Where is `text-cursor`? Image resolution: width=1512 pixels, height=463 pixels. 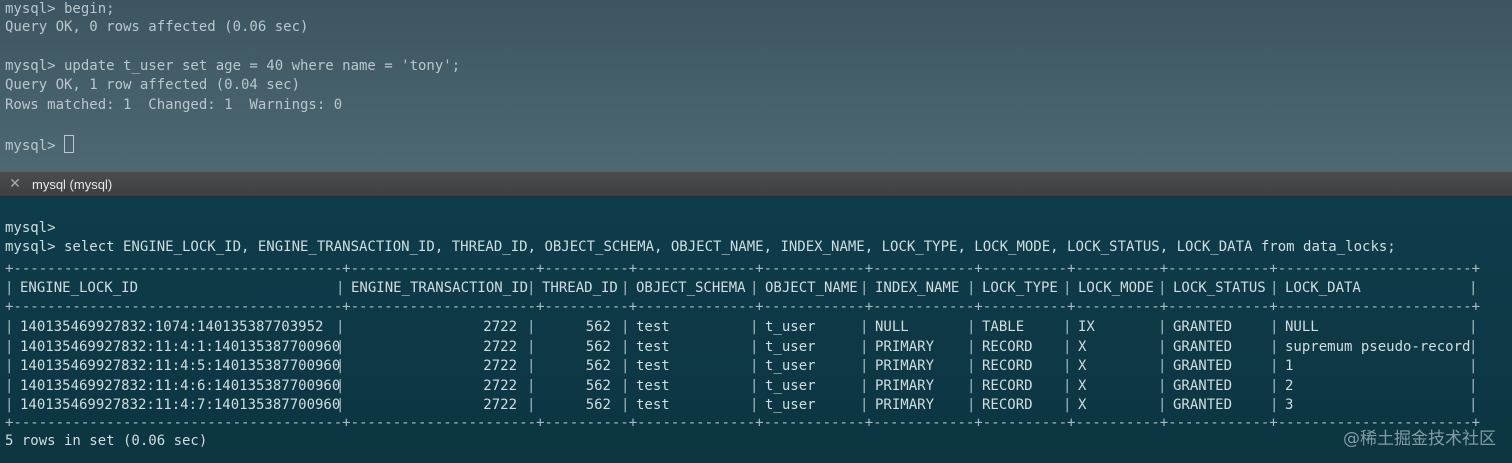
text-cursor is located at coordinates (69, 143).